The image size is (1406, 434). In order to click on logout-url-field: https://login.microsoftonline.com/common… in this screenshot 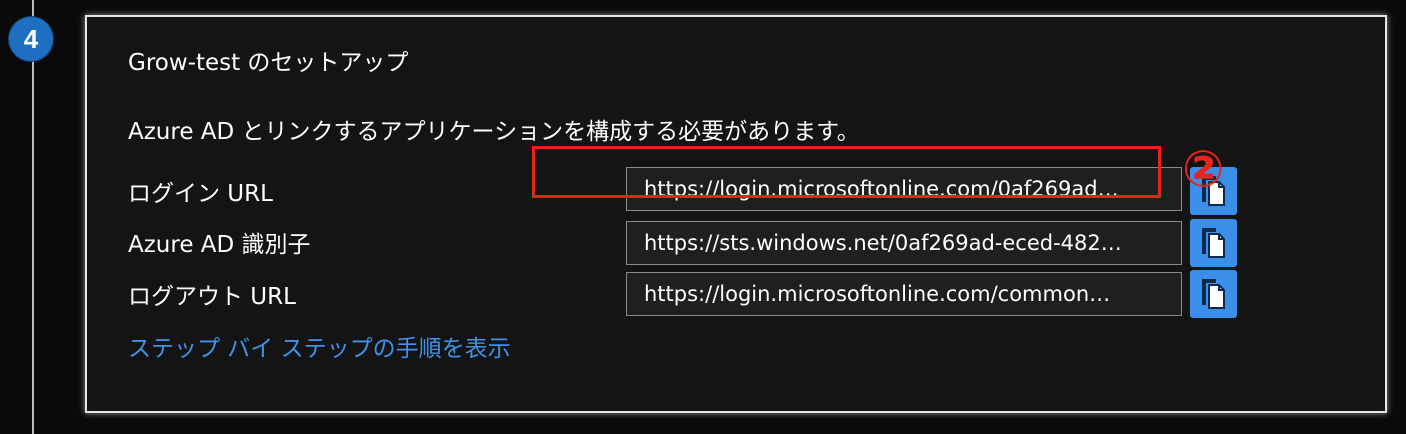, I will do `click(904, 294)`.